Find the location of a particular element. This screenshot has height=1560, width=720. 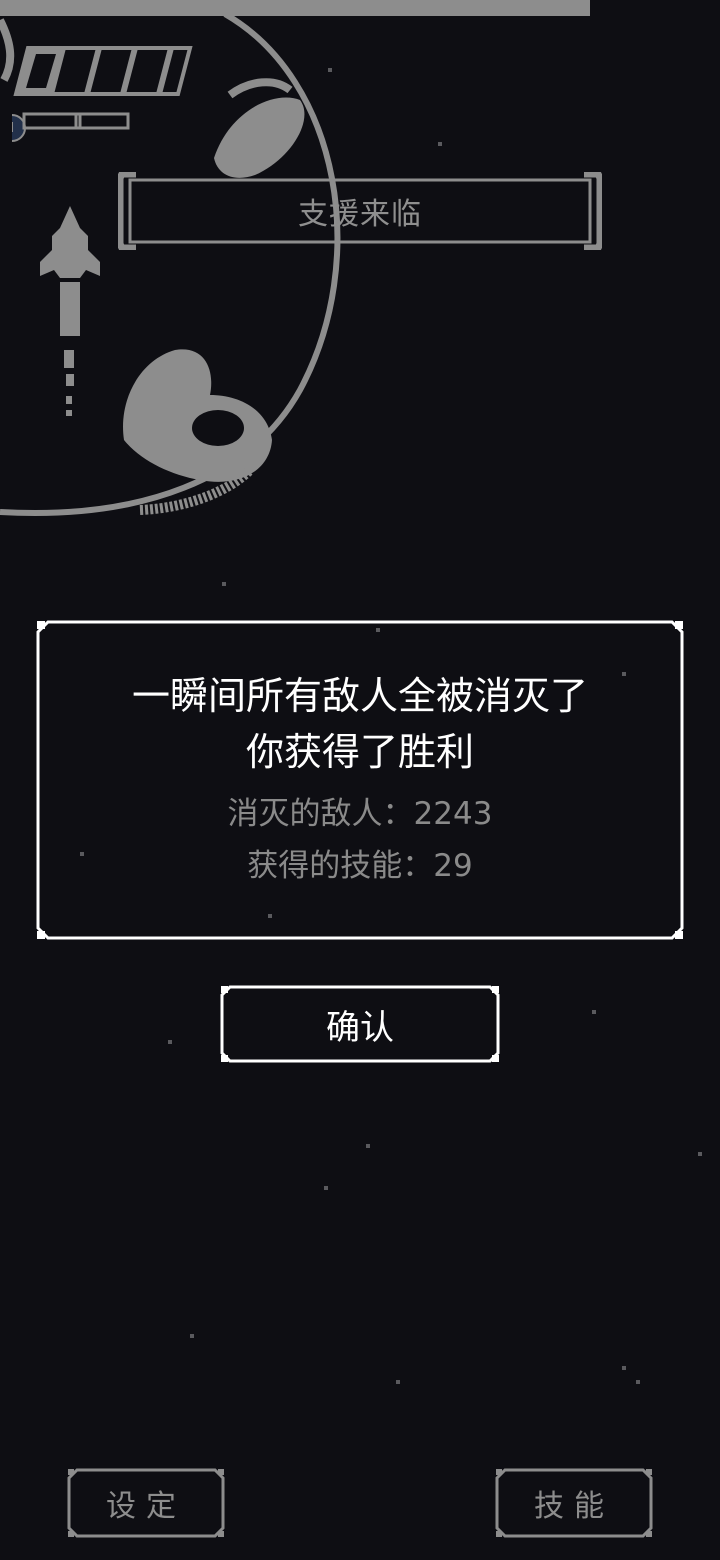

victory-message-line2: 你获得了胜利 is located at coordinates (359, 752).